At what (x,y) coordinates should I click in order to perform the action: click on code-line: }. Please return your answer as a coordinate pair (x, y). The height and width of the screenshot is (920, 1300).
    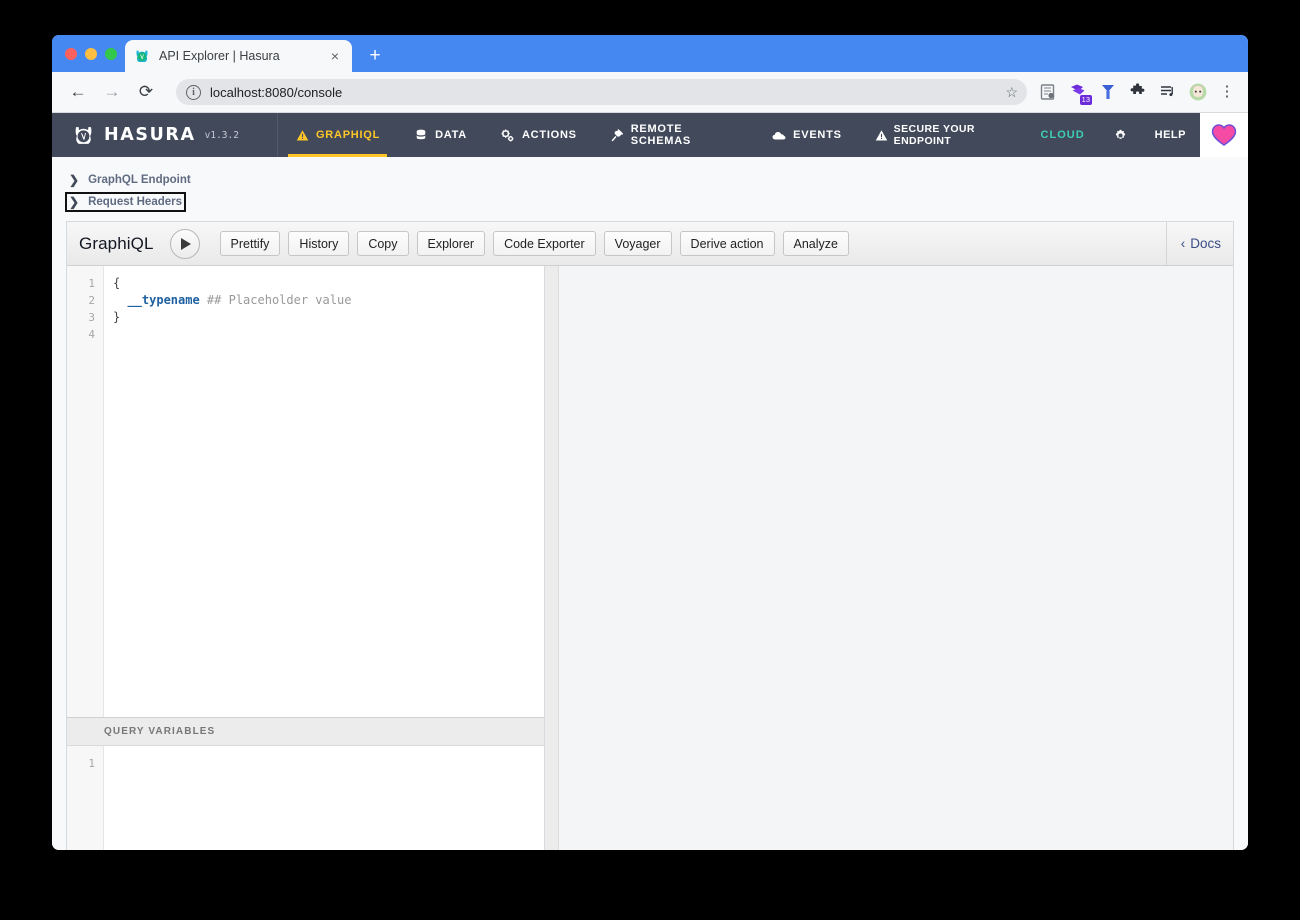
    Looking at the image, I should click on (328, 317).